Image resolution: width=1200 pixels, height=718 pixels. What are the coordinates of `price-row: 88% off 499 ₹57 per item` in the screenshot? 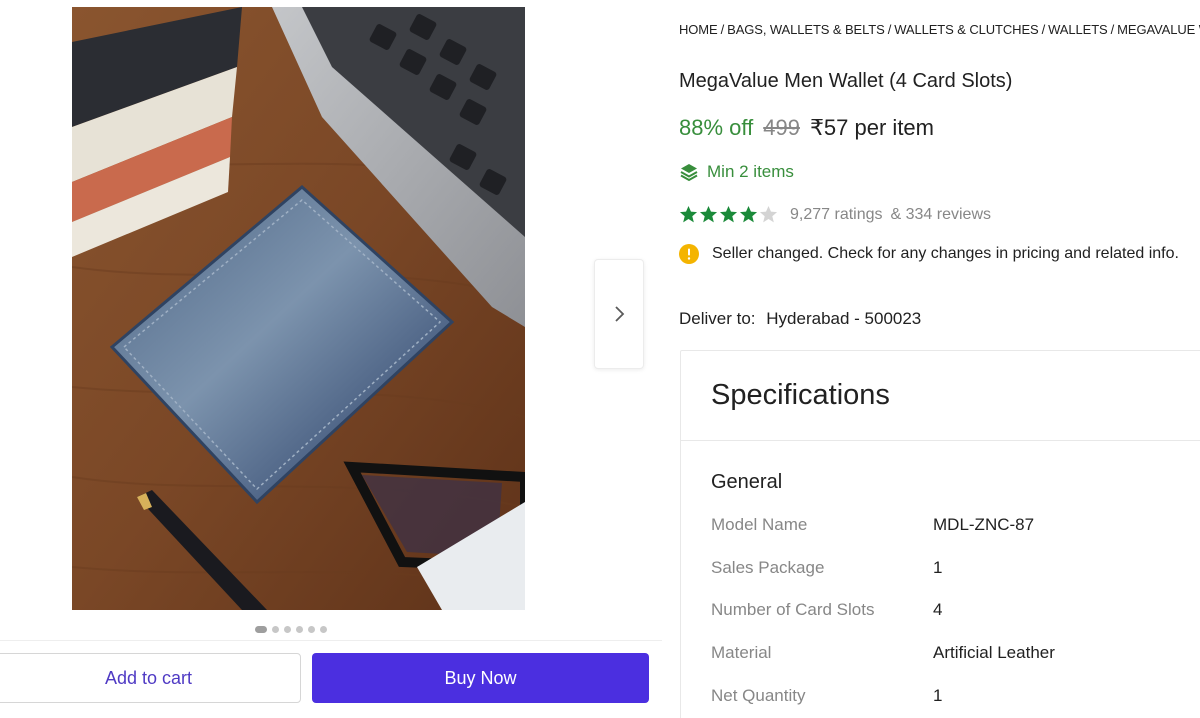 It's located at (806, 128).